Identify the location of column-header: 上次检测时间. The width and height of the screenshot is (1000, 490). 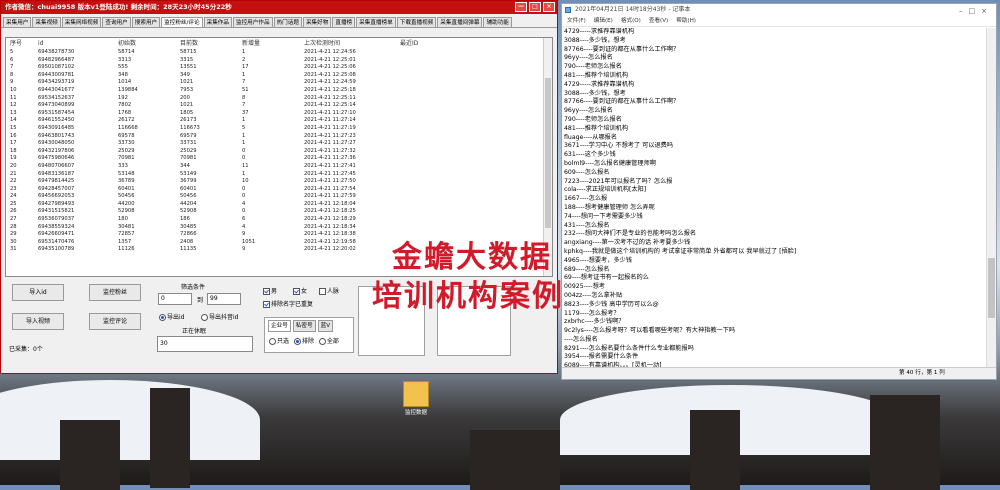
(352, 43).